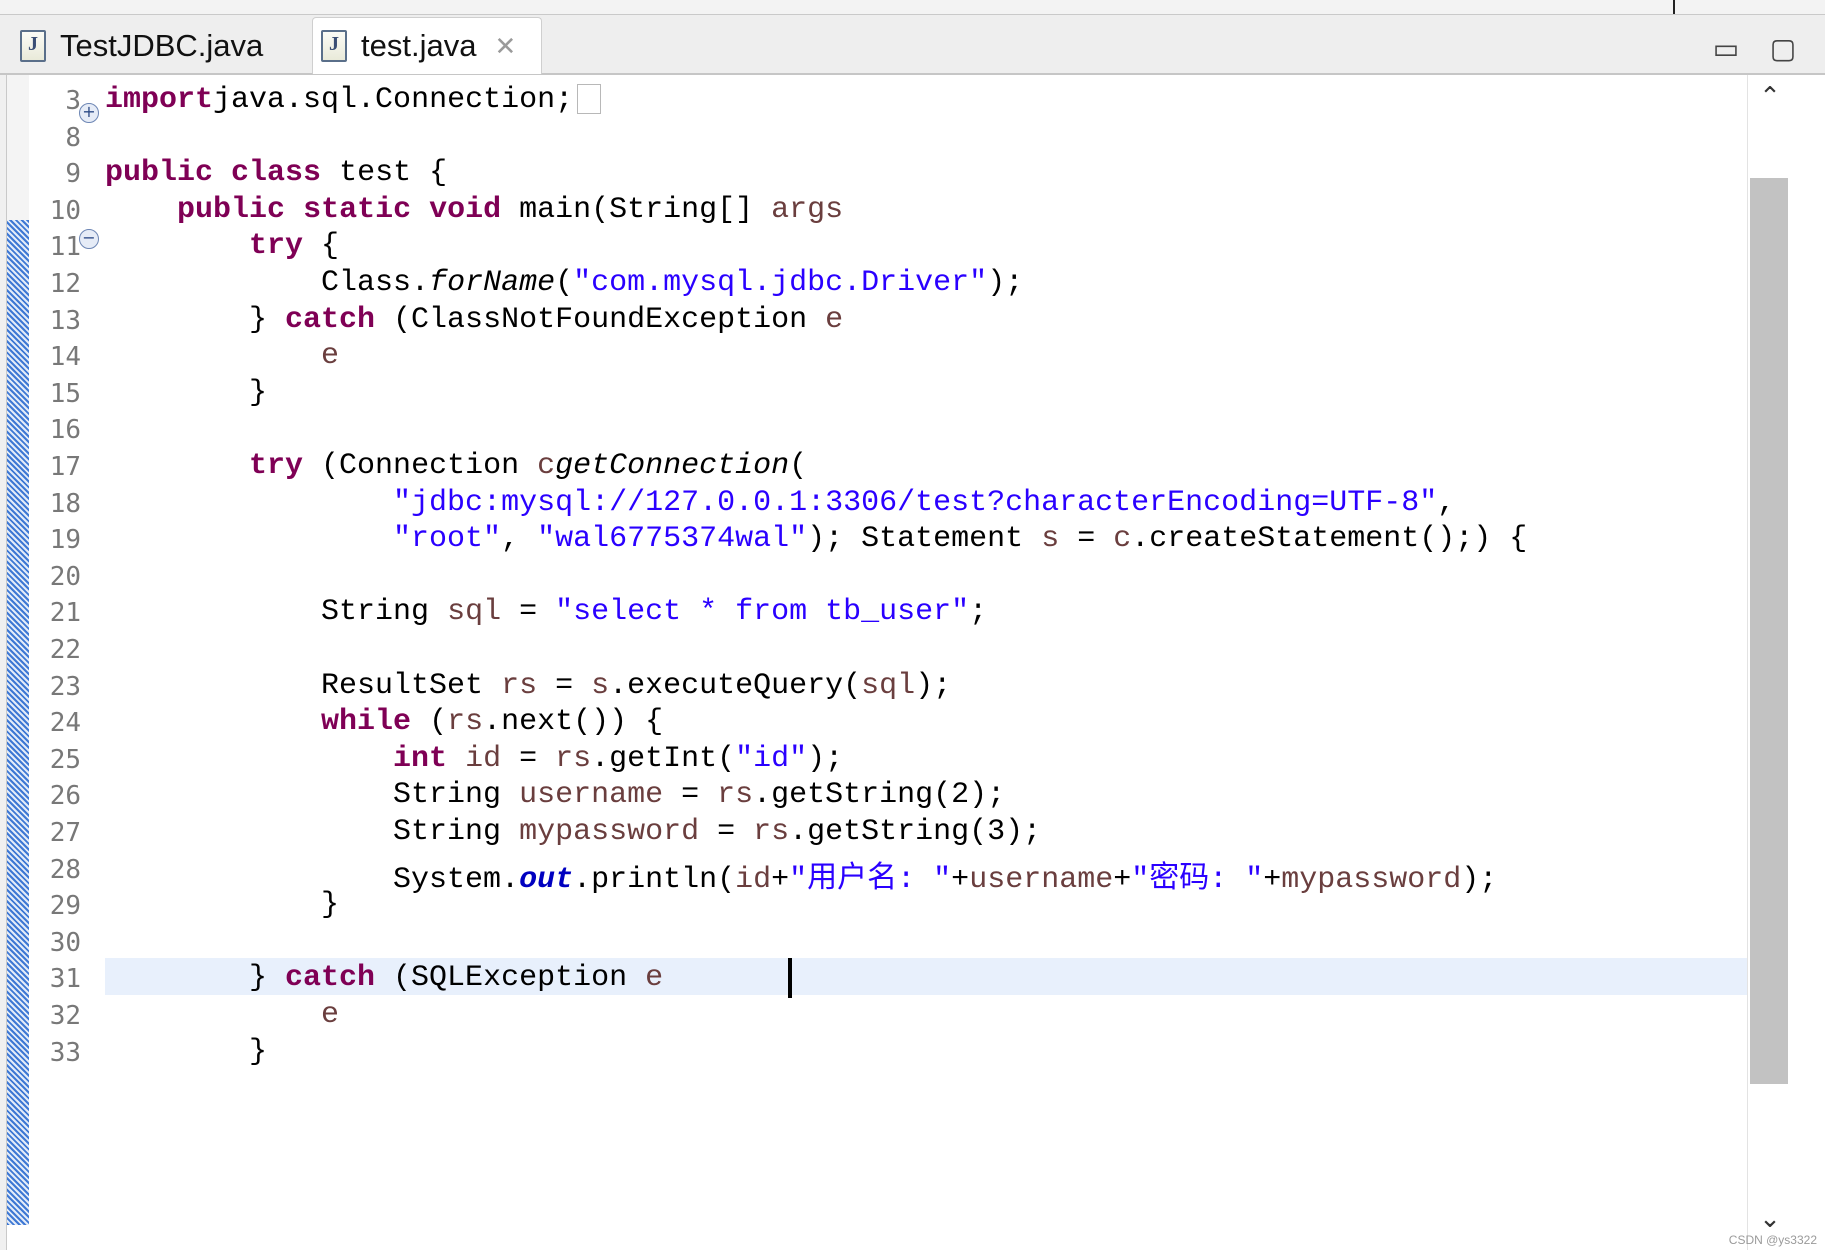 This screenshot has height=1250, width=1825. What do you see at coordinates (790, 978) in the screenshot?
I see `text-caret` at bounding box center [790, 978].